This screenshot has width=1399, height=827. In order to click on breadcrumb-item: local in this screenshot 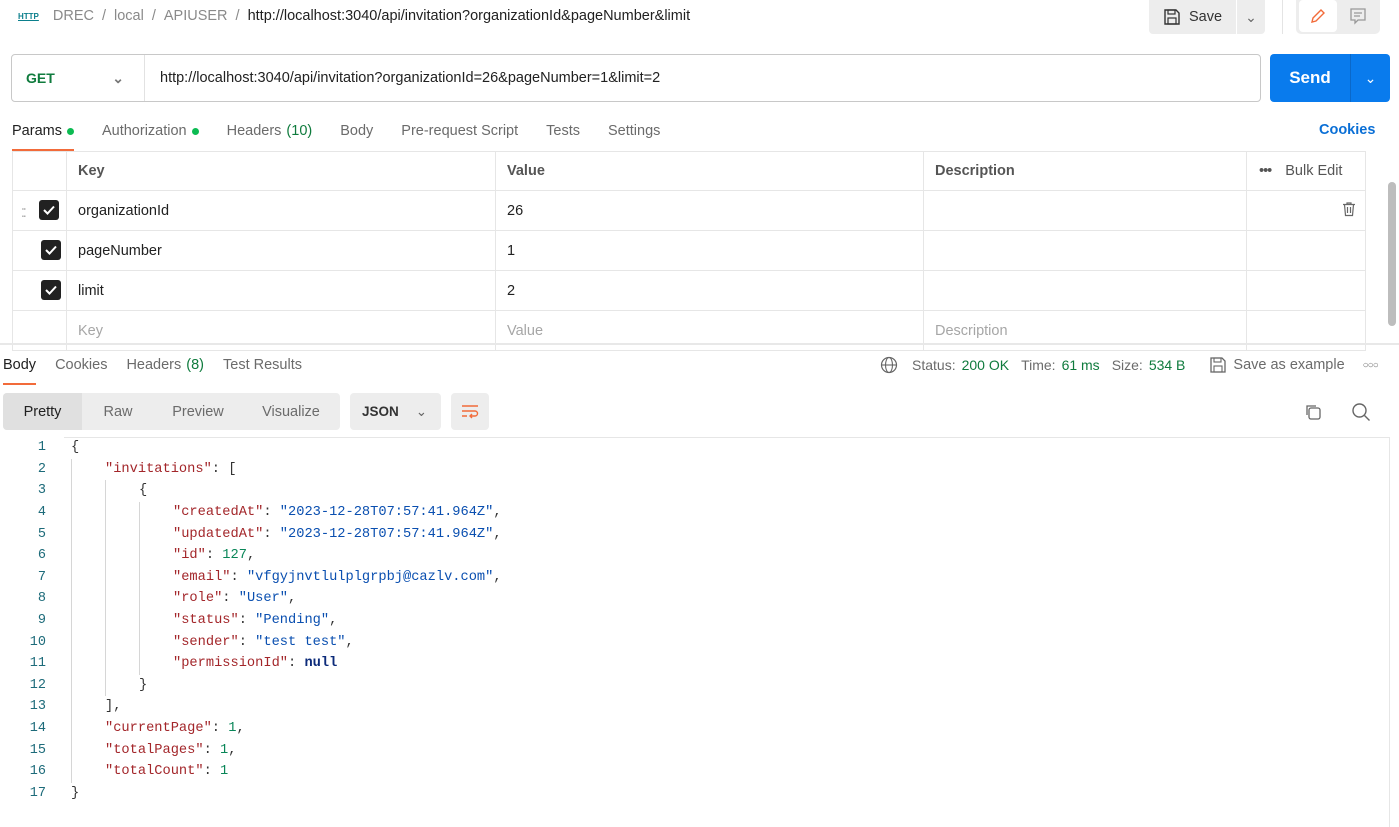, I will do `click(129, 16)`.